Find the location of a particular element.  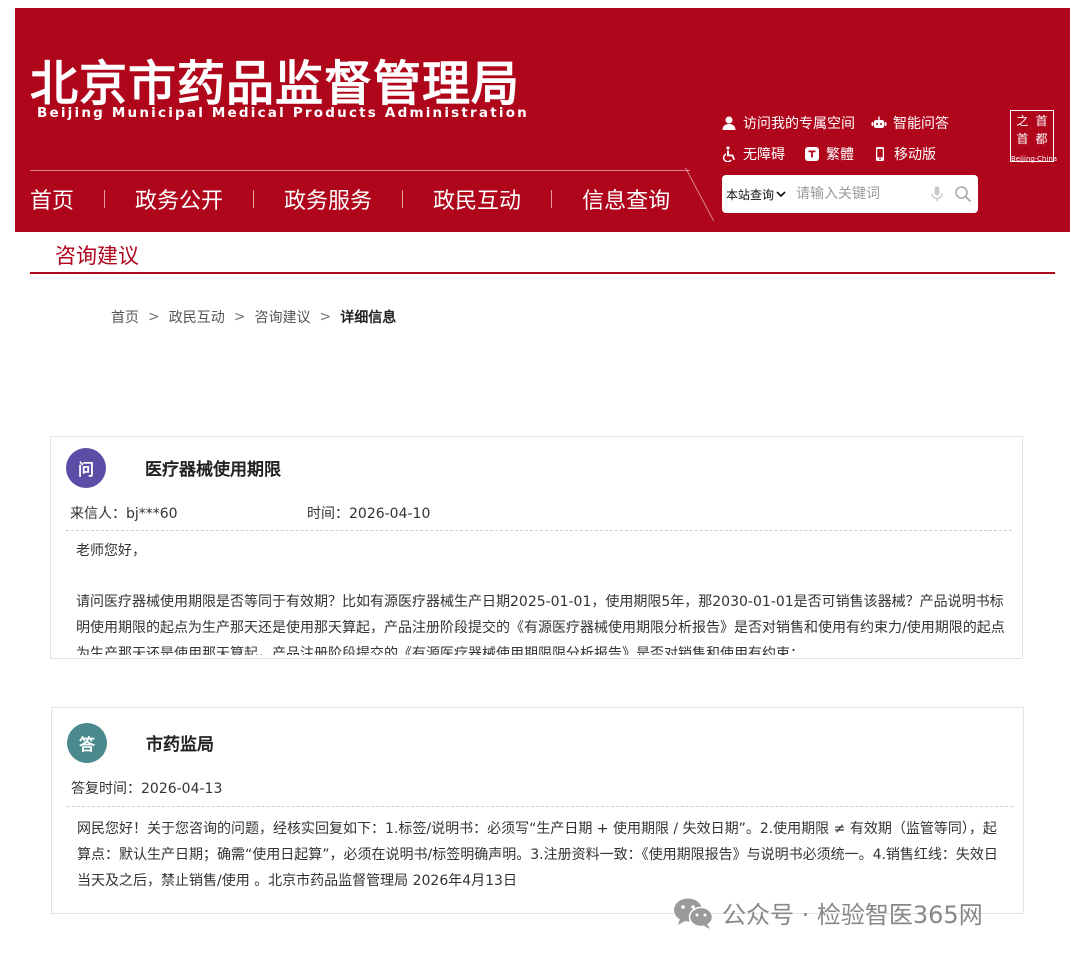

wheelchair-icon is located at coordinates (728, 154).